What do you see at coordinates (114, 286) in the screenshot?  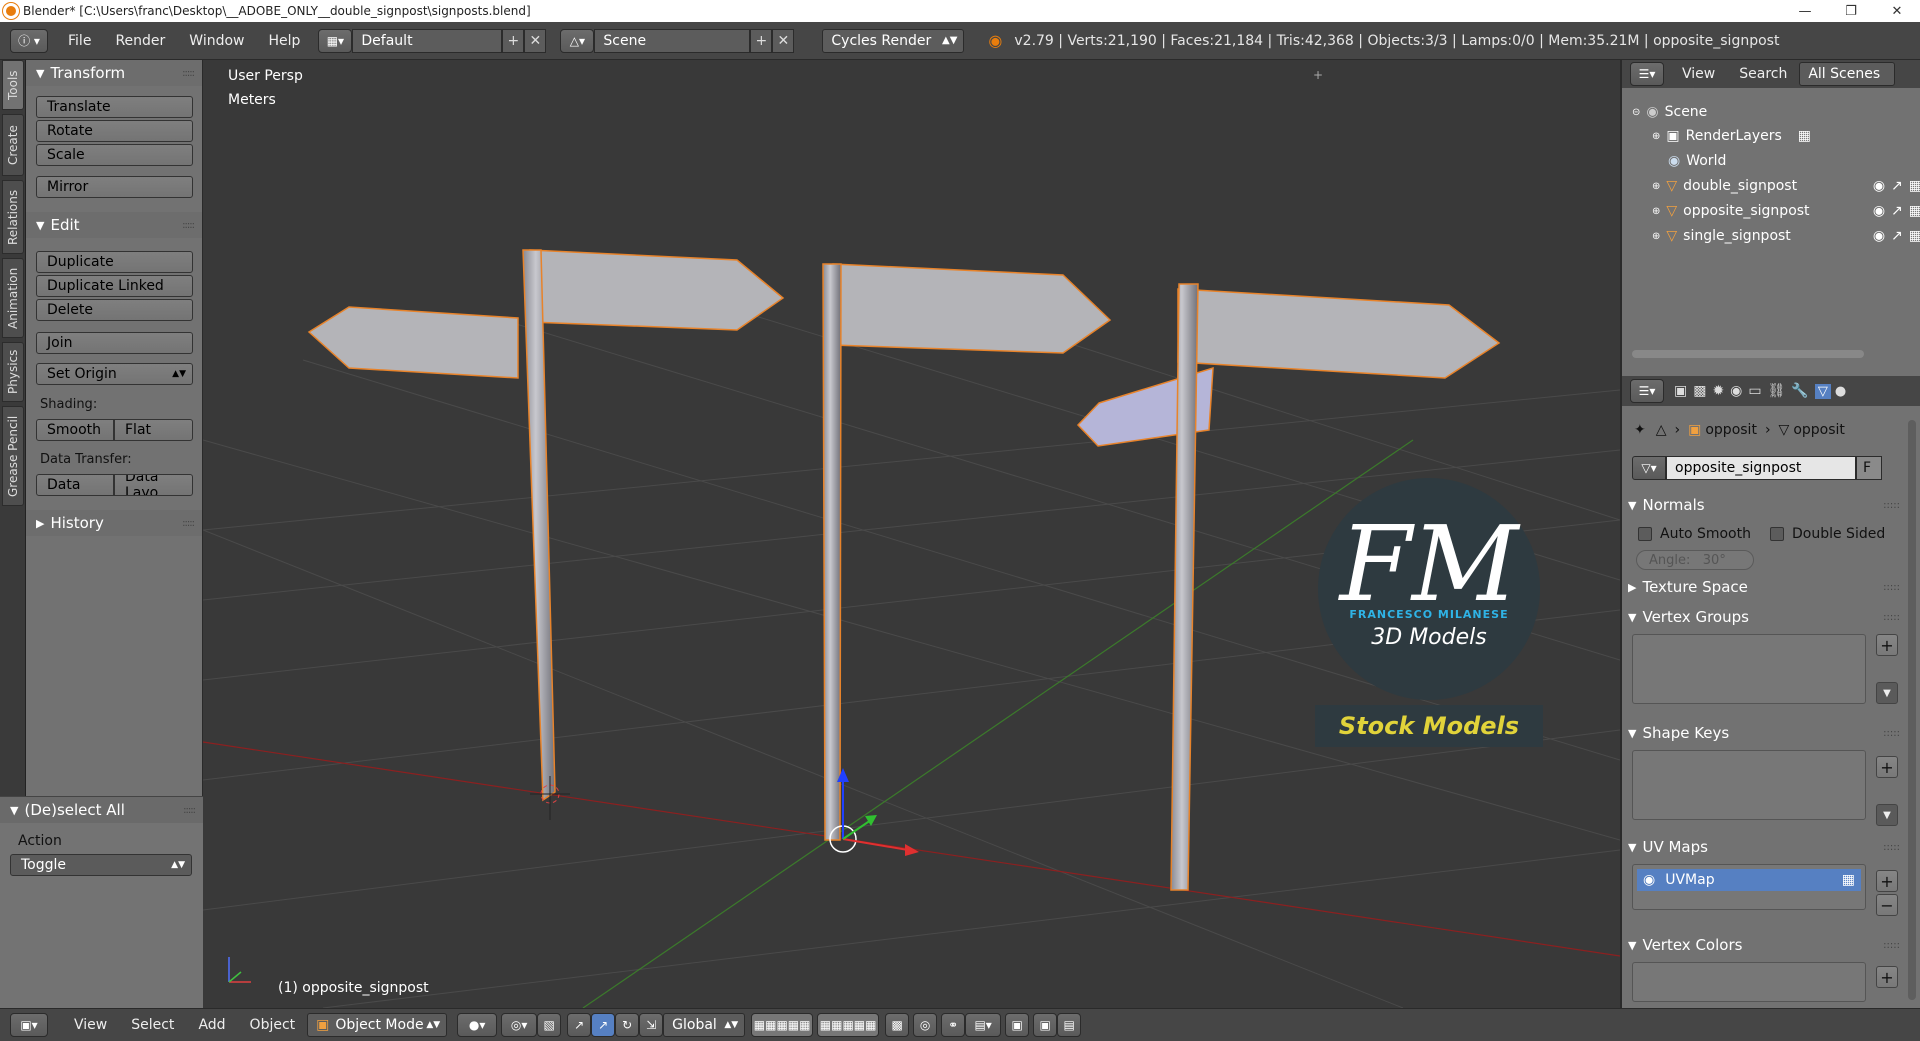 I see `duplicate-linked-button: Duplicate Linked` at bounding box center [114, 286].